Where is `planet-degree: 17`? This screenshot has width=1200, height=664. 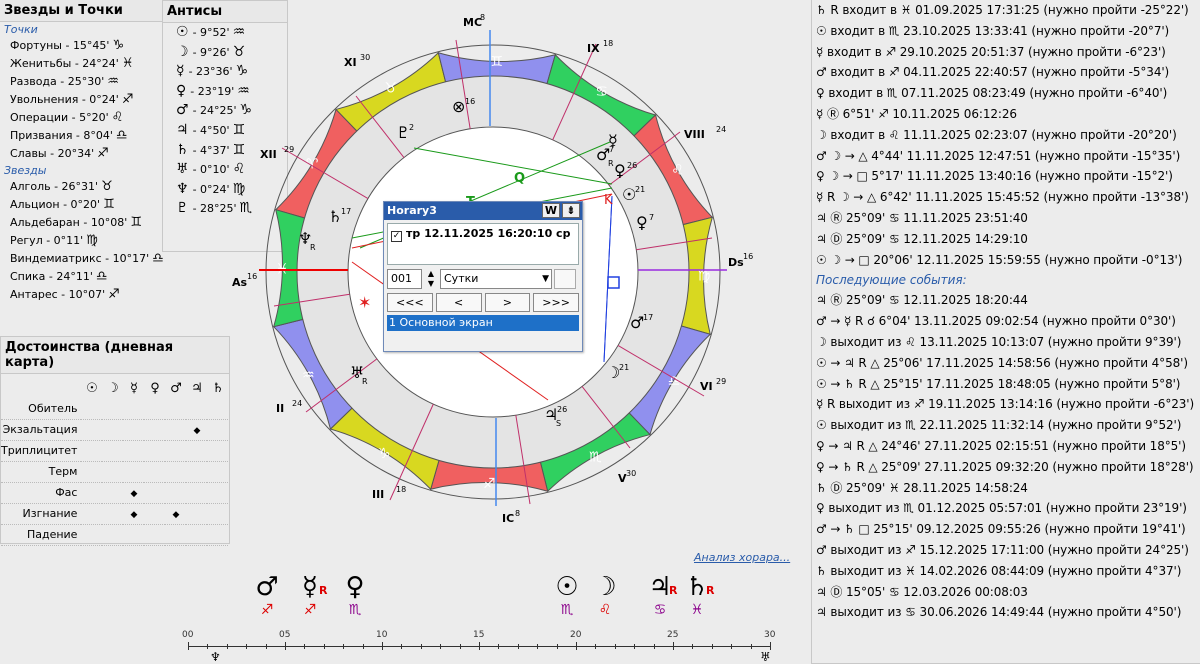 planet-degree: 17 is located at coordinates (346, 211).